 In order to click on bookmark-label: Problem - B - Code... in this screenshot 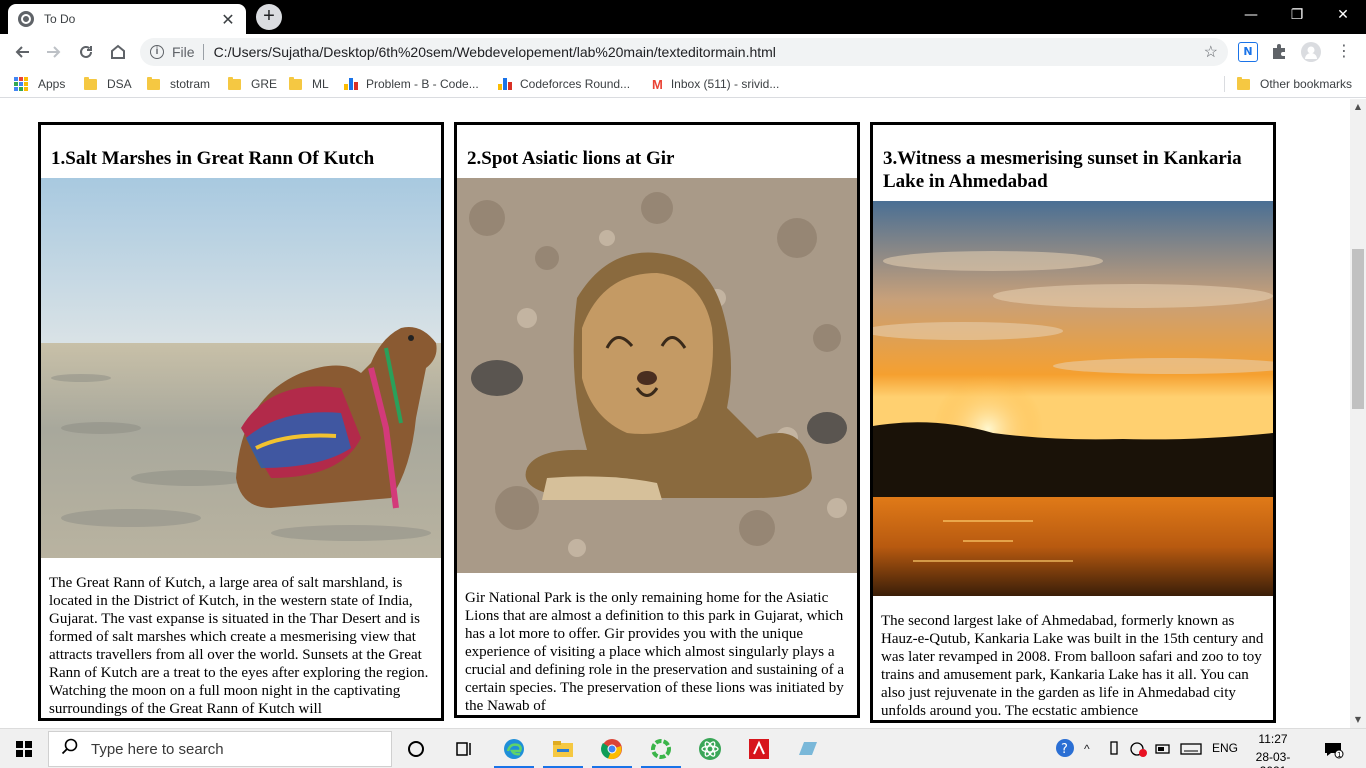, I will do `click(422, 84)`.